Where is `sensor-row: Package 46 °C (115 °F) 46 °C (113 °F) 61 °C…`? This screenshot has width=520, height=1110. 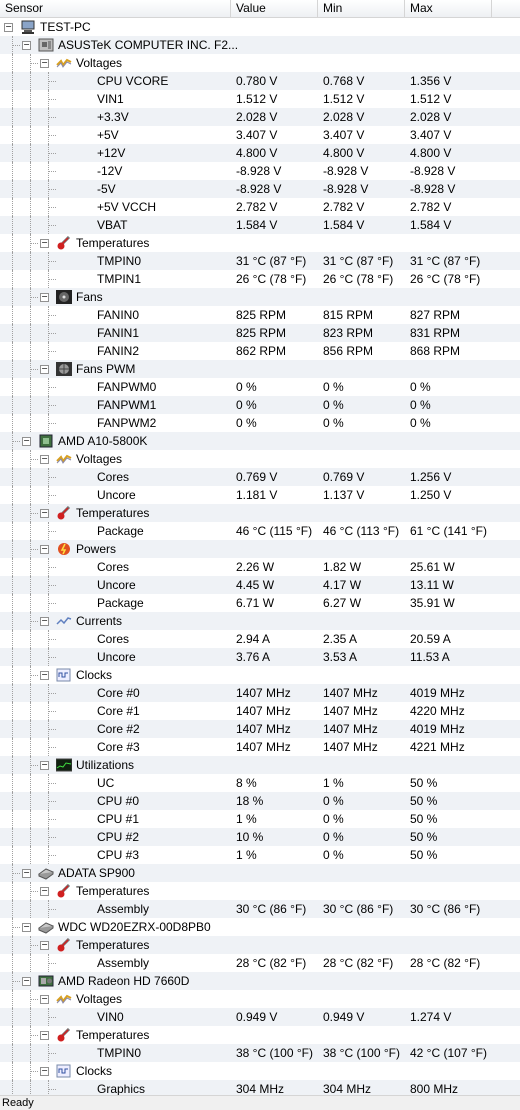 sensor-row: Package 46 °C (115 °F) 46 °C (113 °F) 61 °C… is located at coordinates (260, 531).